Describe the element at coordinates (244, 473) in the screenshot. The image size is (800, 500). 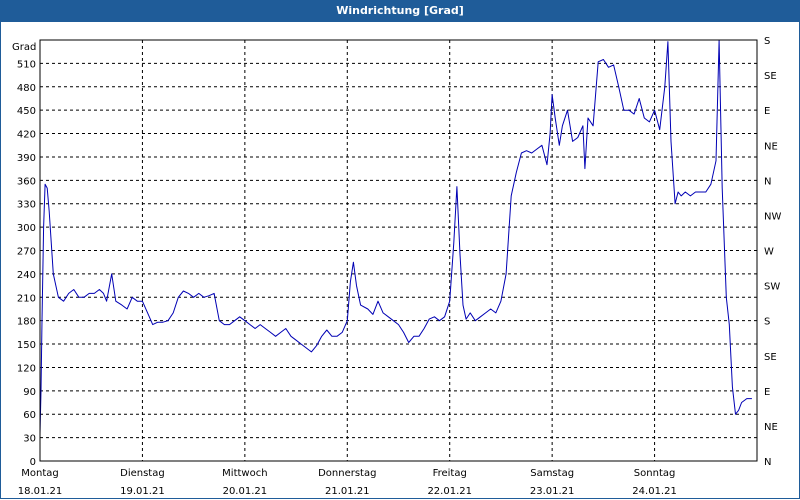
I see `x-tick-day: Mittwoch` at that location.